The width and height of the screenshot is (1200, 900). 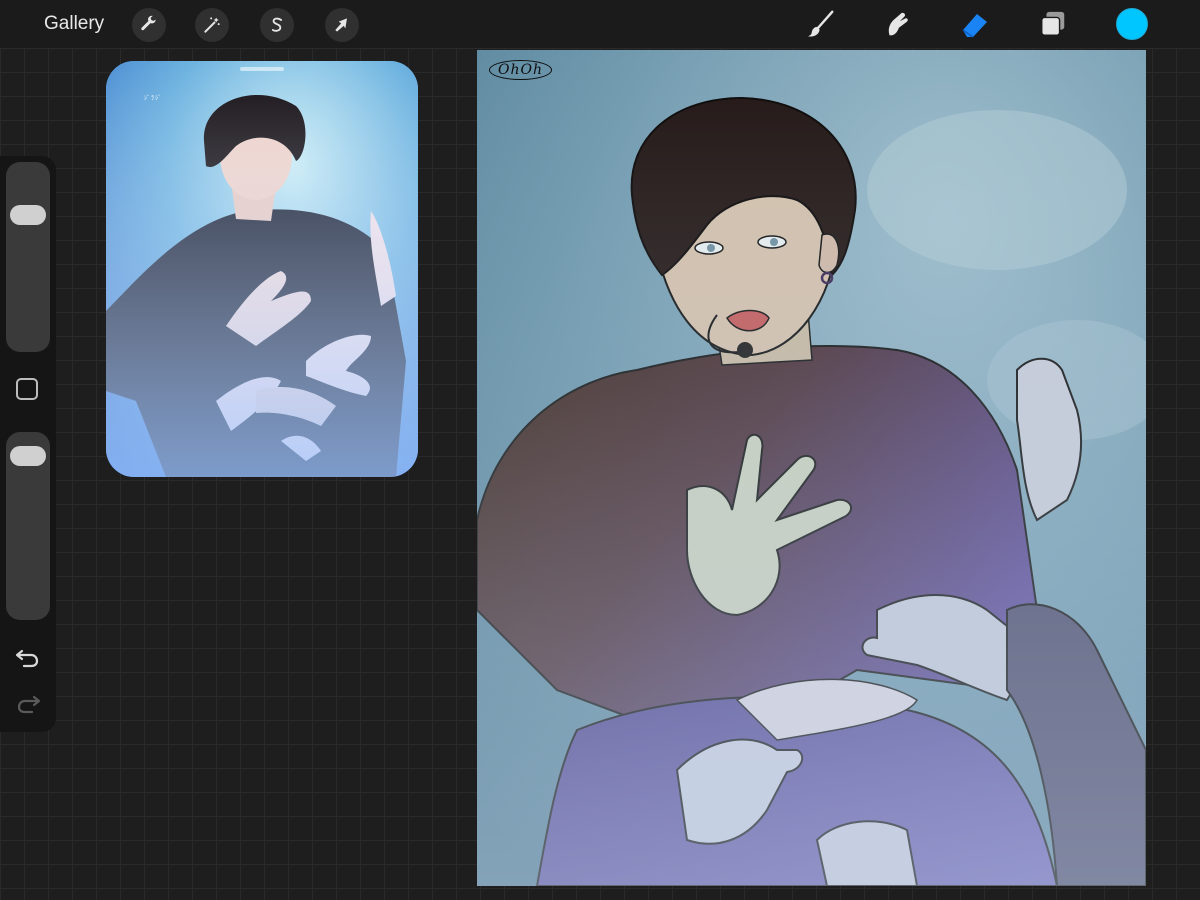 I want to click on actions-button, so click(x=149, y=25).